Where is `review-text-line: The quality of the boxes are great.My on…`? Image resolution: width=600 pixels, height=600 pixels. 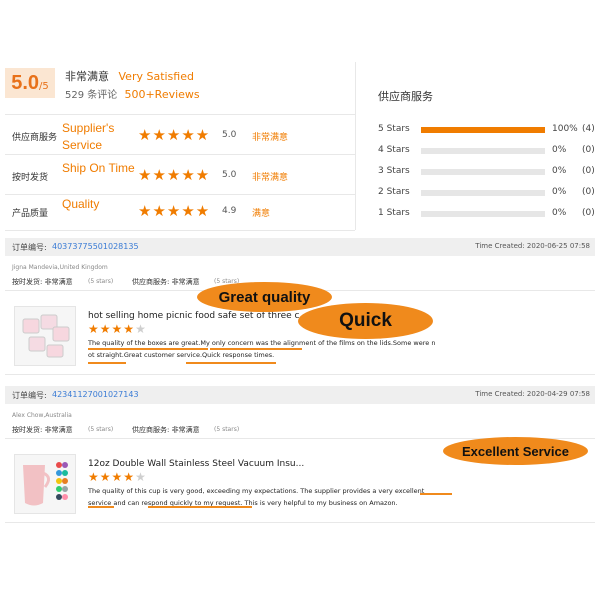 review-text-line: The quality of the boxes are great.My on… is located at coordinates (262, 343).